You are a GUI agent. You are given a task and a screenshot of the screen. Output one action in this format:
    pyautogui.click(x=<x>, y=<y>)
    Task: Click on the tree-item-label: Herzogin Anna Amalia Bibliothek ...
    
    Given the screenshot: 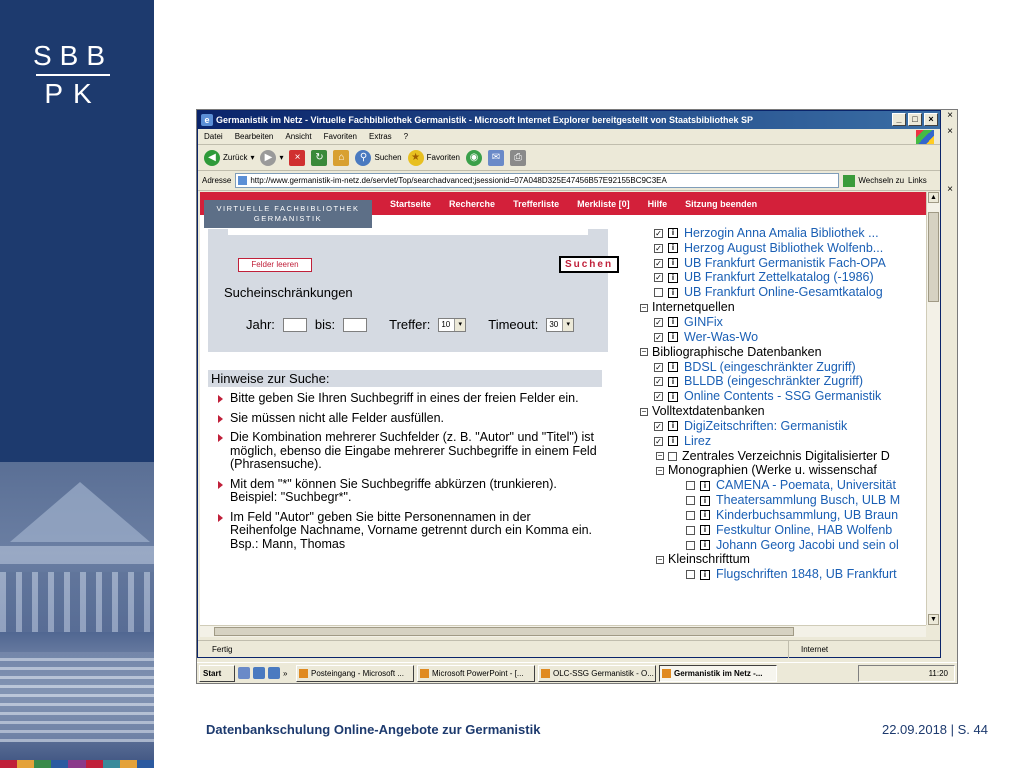 What is the action you would take?
    pyautogui.click(x=781, y=233)
    